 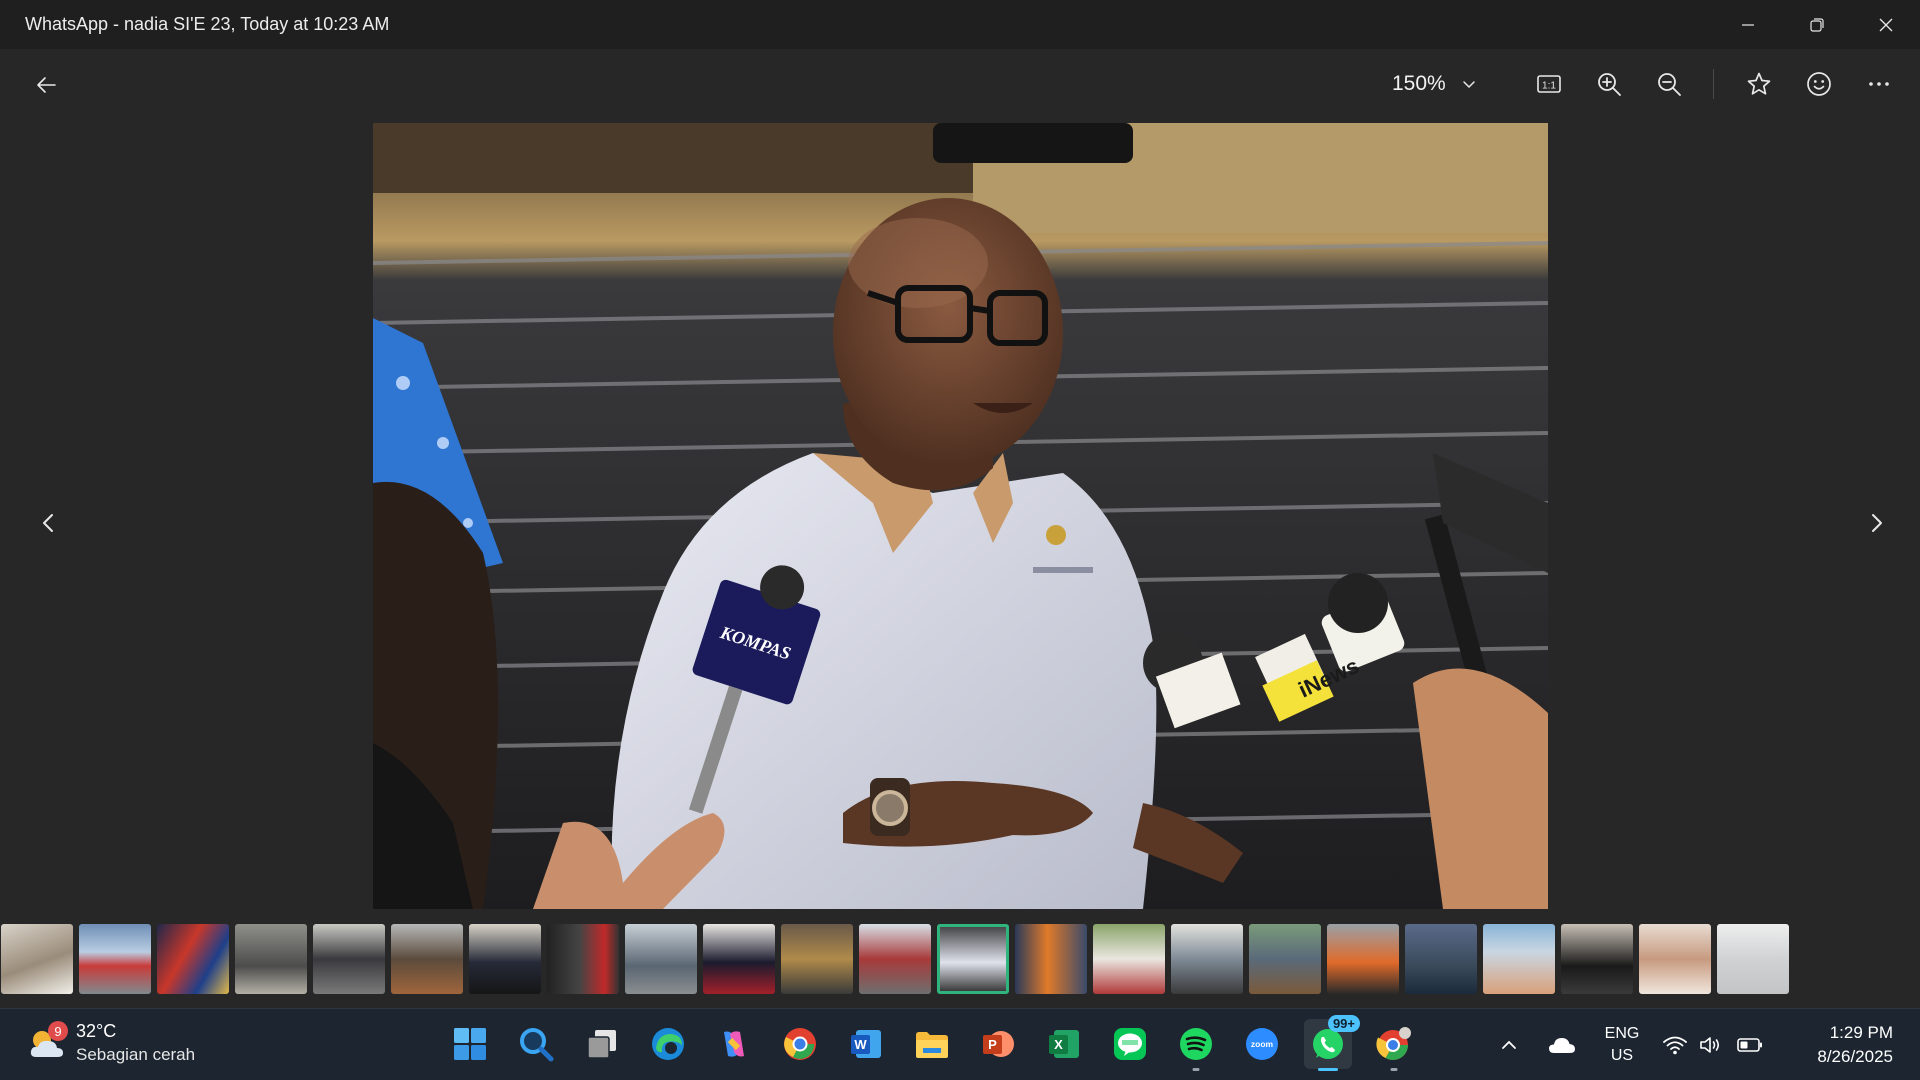 What do you see at coordinates (1332, 1043) in the screenshot?
I see `whatsapp-app: 99+` at bounding box center [1332, 1043].